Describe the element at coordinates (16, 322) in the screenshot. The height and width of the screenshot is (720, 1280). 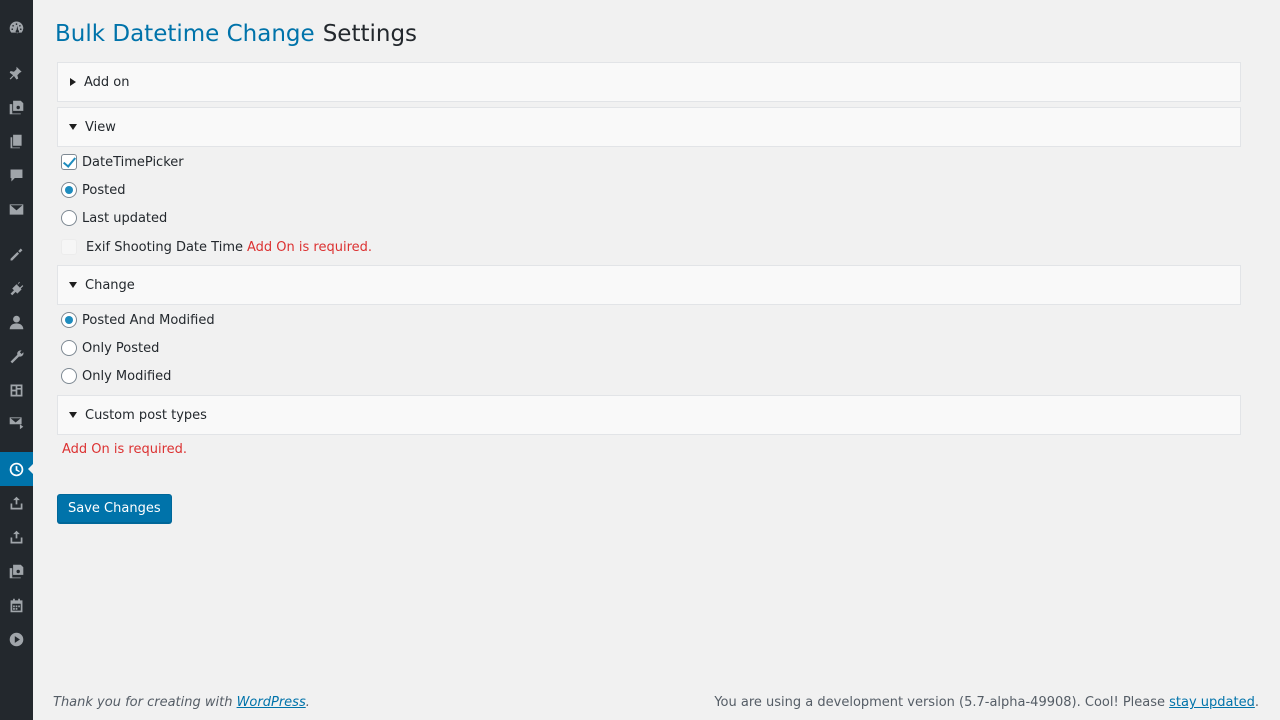
I see `users-icon` at that location.